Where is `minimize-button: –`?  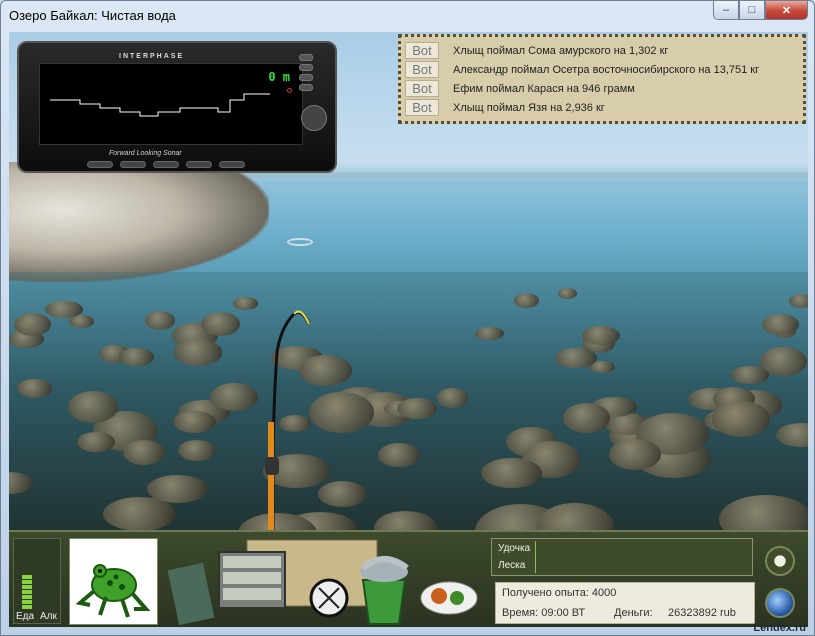 minimize-button: – is located at coordinates (726, 10).